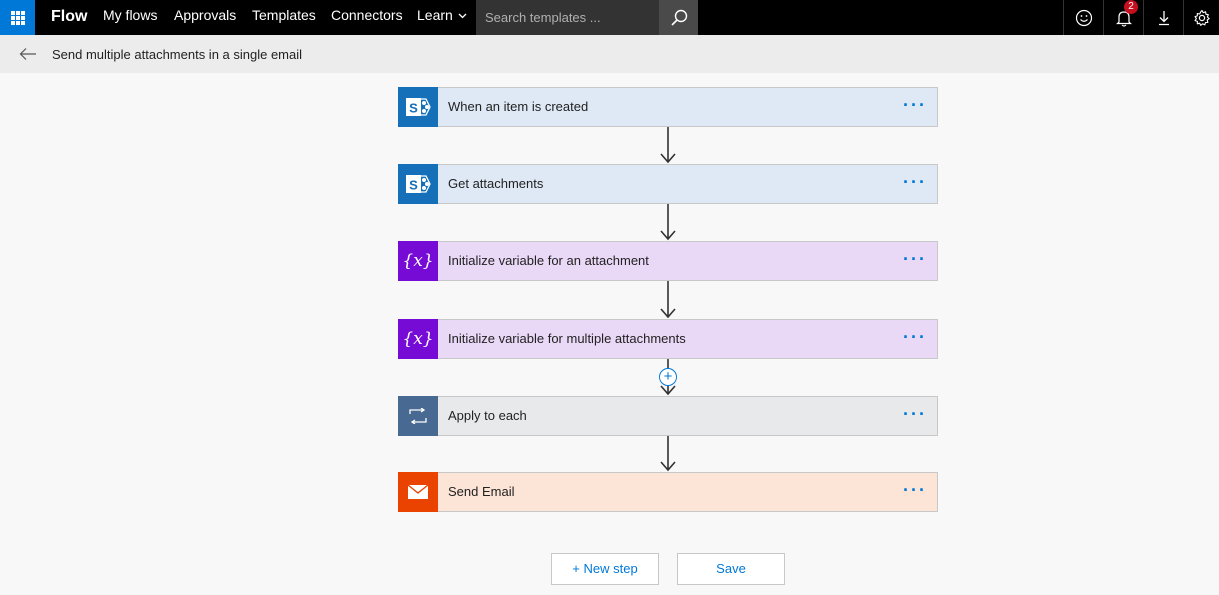 The height and width of the screenshot is (595, 1219). I want to click on brand-logo: Flow, so click(69, 17).